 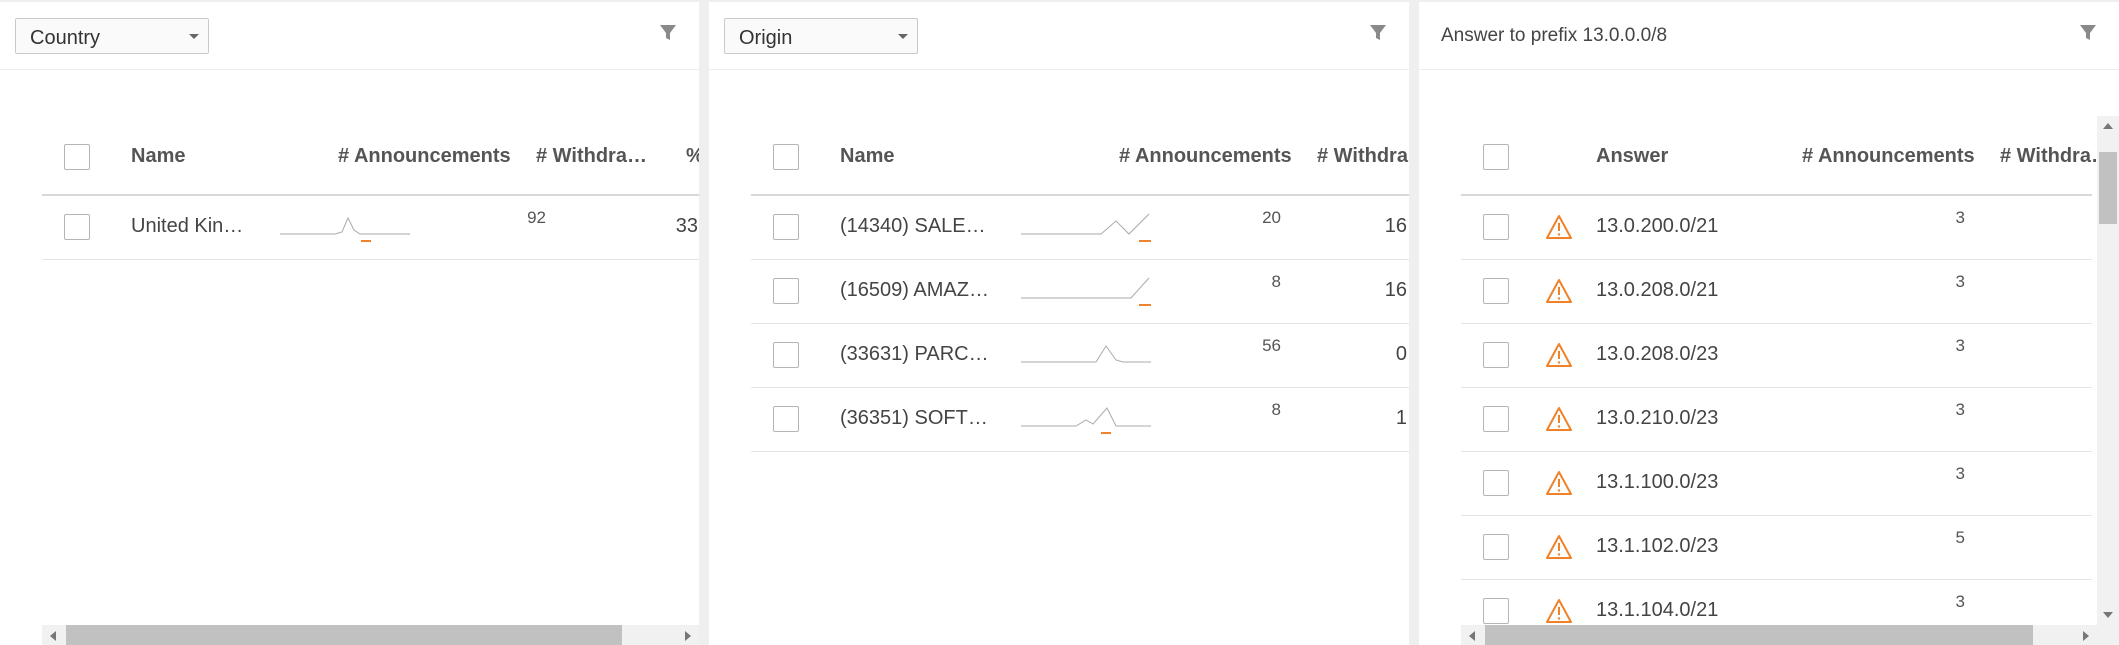 I want to click on table-row: 13.0.210.0/23 3, so click(x=1776, y=420).